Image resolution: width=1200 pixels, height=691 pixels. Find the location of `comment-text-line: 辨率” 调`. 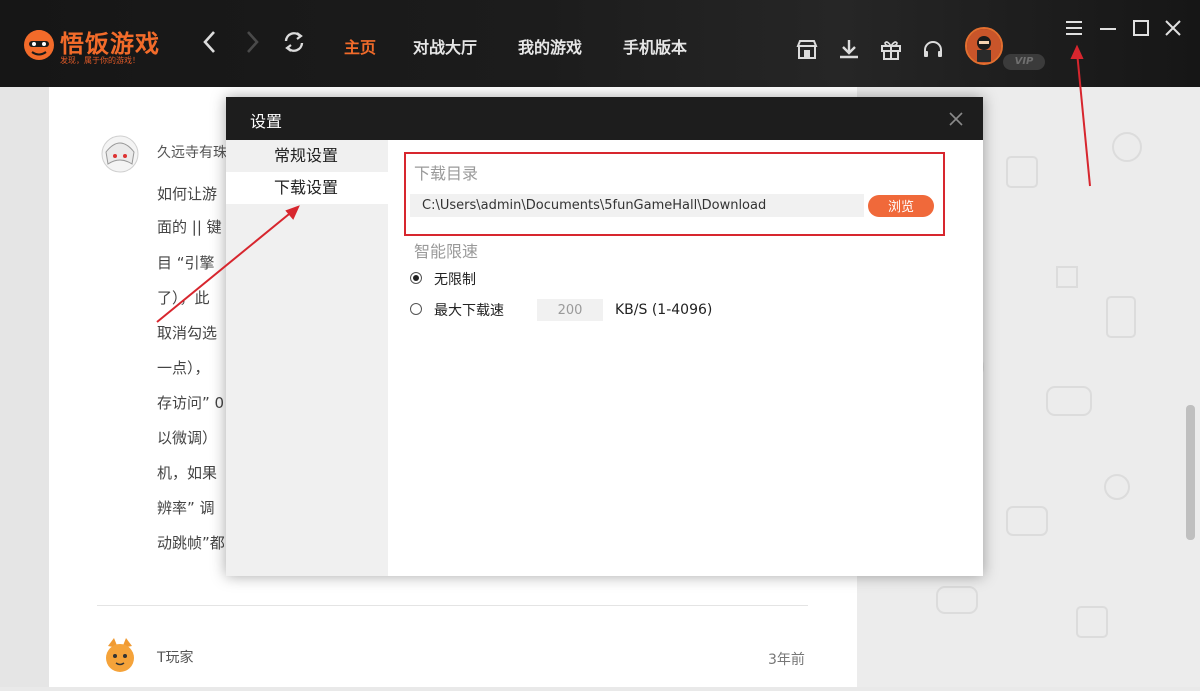

comment-text-line: 辨率” 调 is located at coordinates (186, 508).